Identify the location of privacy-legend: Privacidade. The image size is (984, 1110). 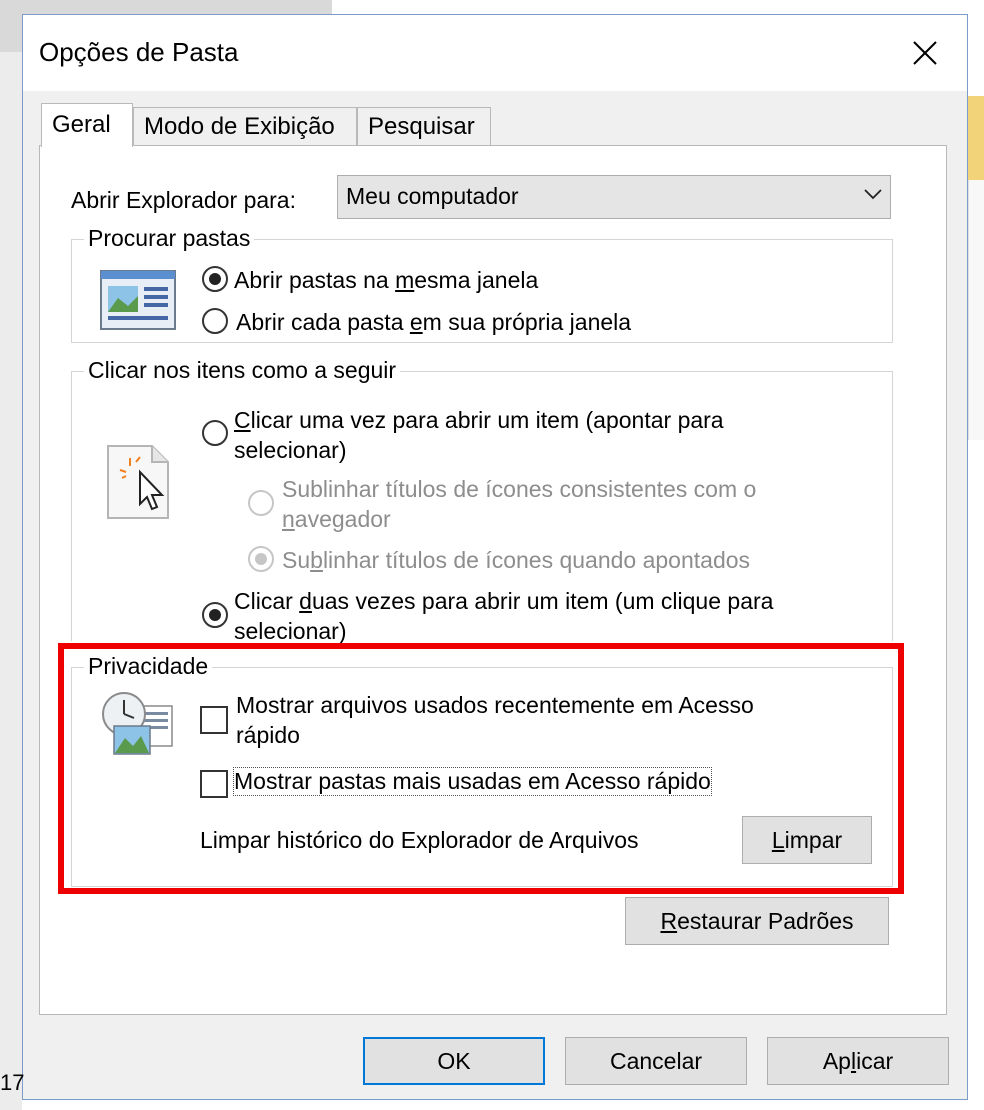
(148, 666).